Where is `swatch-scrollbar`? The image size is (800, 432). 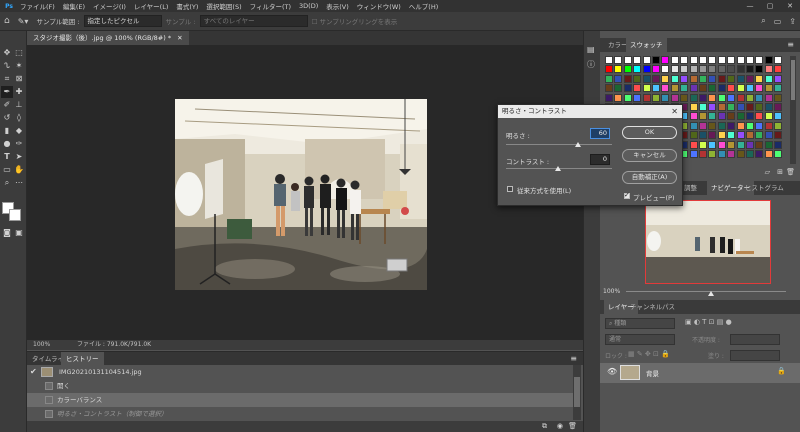
swatch-scrollbar is located at coordinates (793, 110).